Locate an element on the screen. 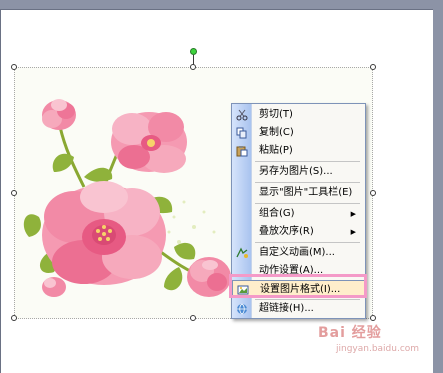 This screenshot has width=443, height=373. resize-handle-bottom is located at coordinates (193, 318).